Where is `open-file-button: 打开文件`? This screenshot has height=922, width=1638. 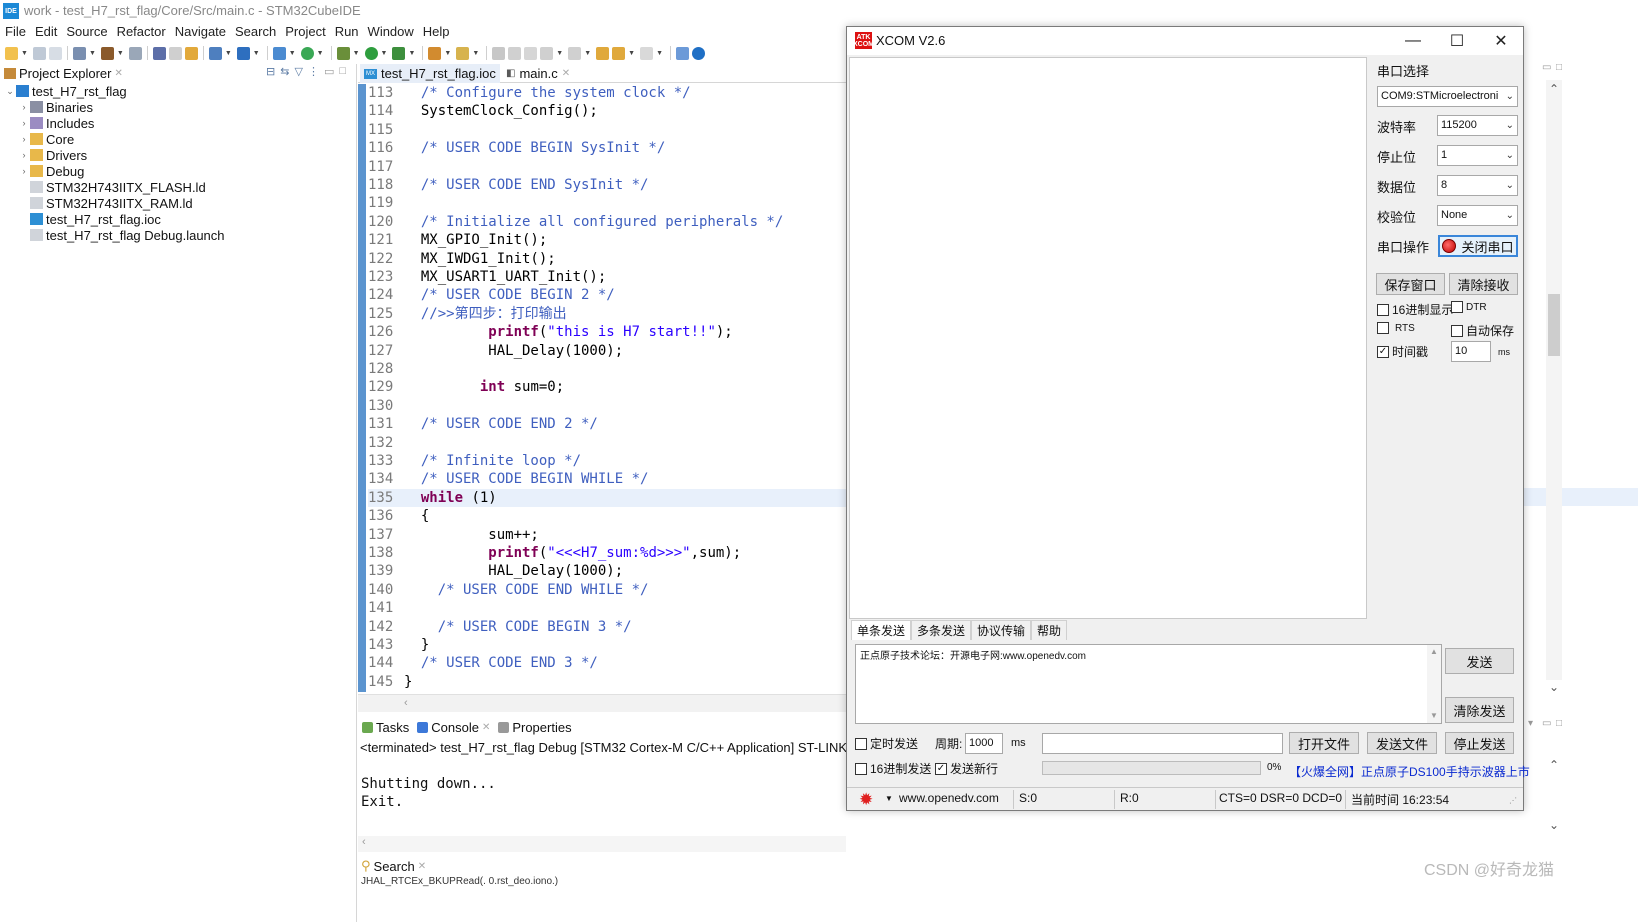
open-file-button: 打开文件 is located at coordinates (1324, 743).